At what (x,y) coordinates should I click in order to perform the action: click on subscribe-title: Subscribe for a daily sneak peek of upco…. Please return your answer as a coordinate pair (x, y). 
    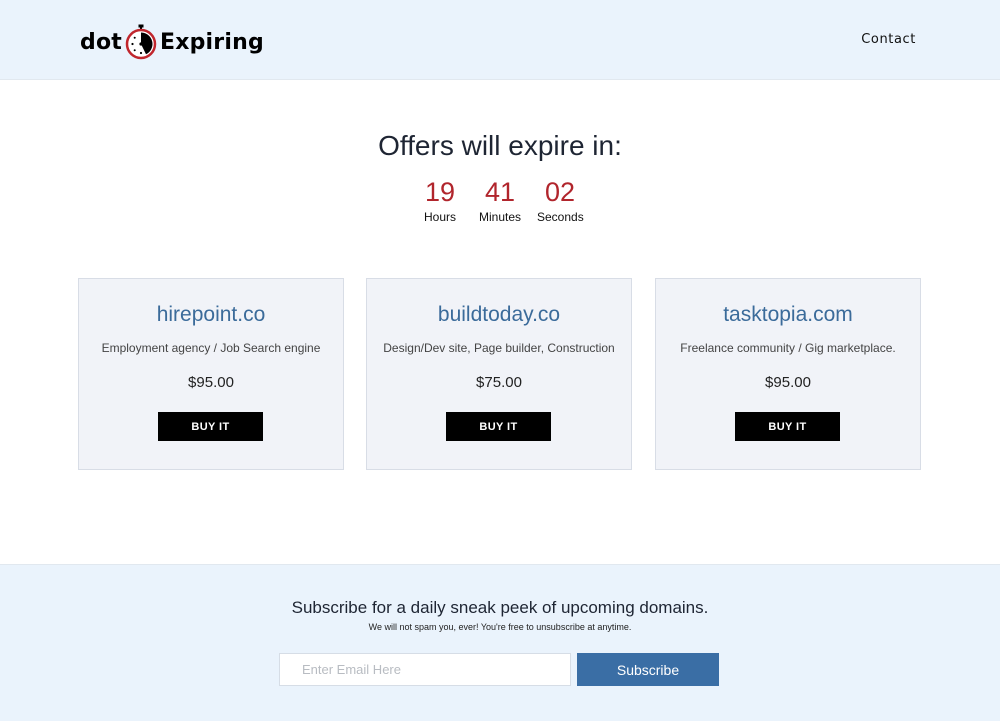
    Looking at the image, I should click on (500, 607).